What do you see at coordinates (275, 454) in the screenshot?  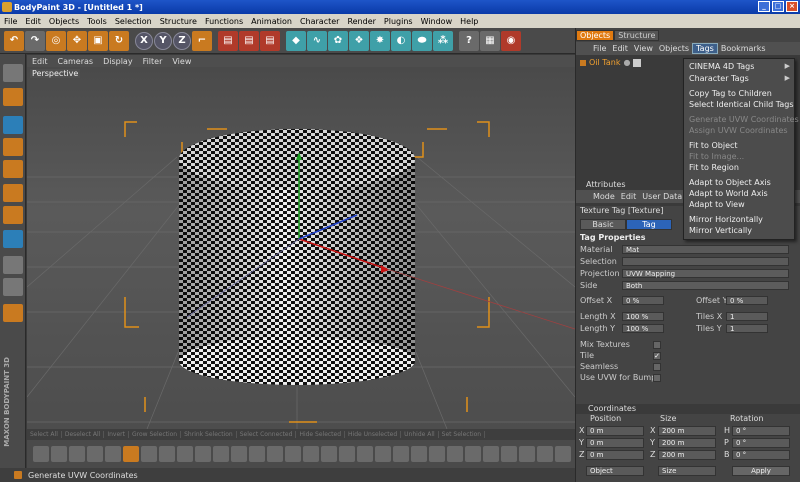 I see `mirror-icon` at bounding box center [275, 454].